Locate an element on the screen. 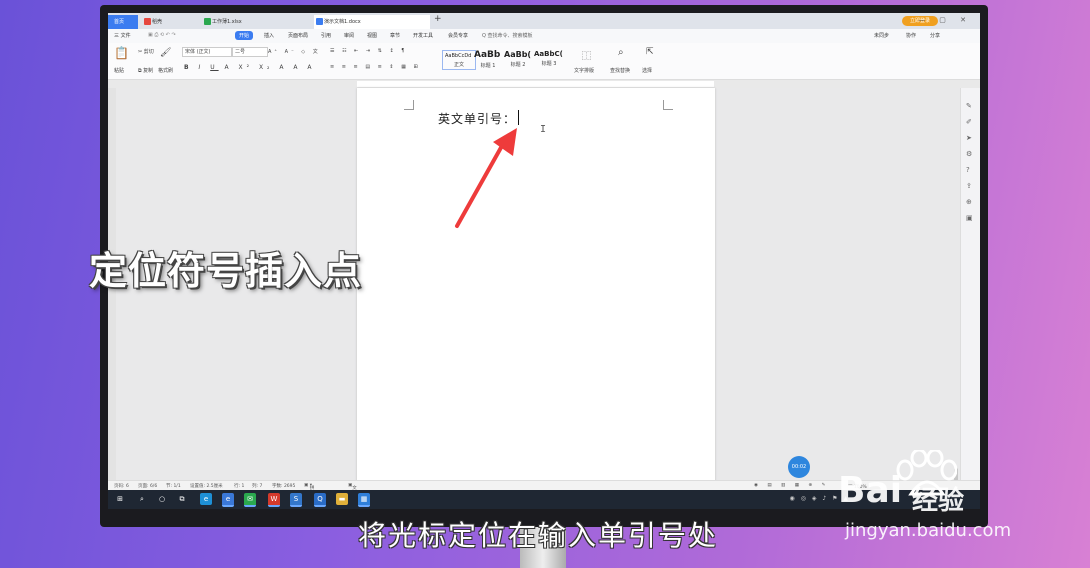  daoke-icon is located at coordinates (147, 21).